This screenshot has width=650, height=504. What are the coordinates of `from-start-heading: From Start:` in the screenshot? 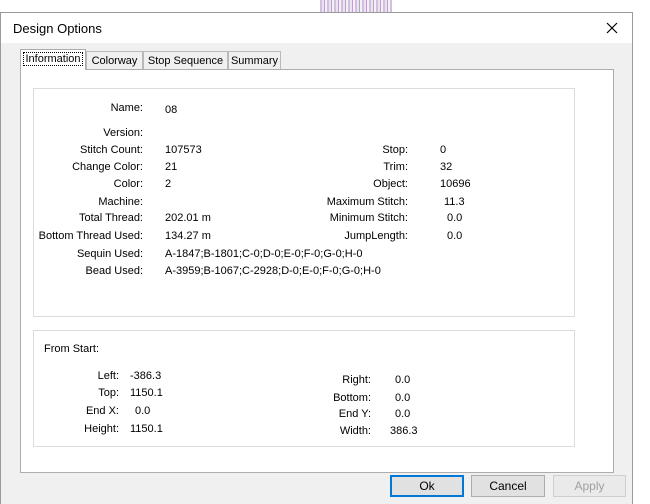 It's located at (72, 349).